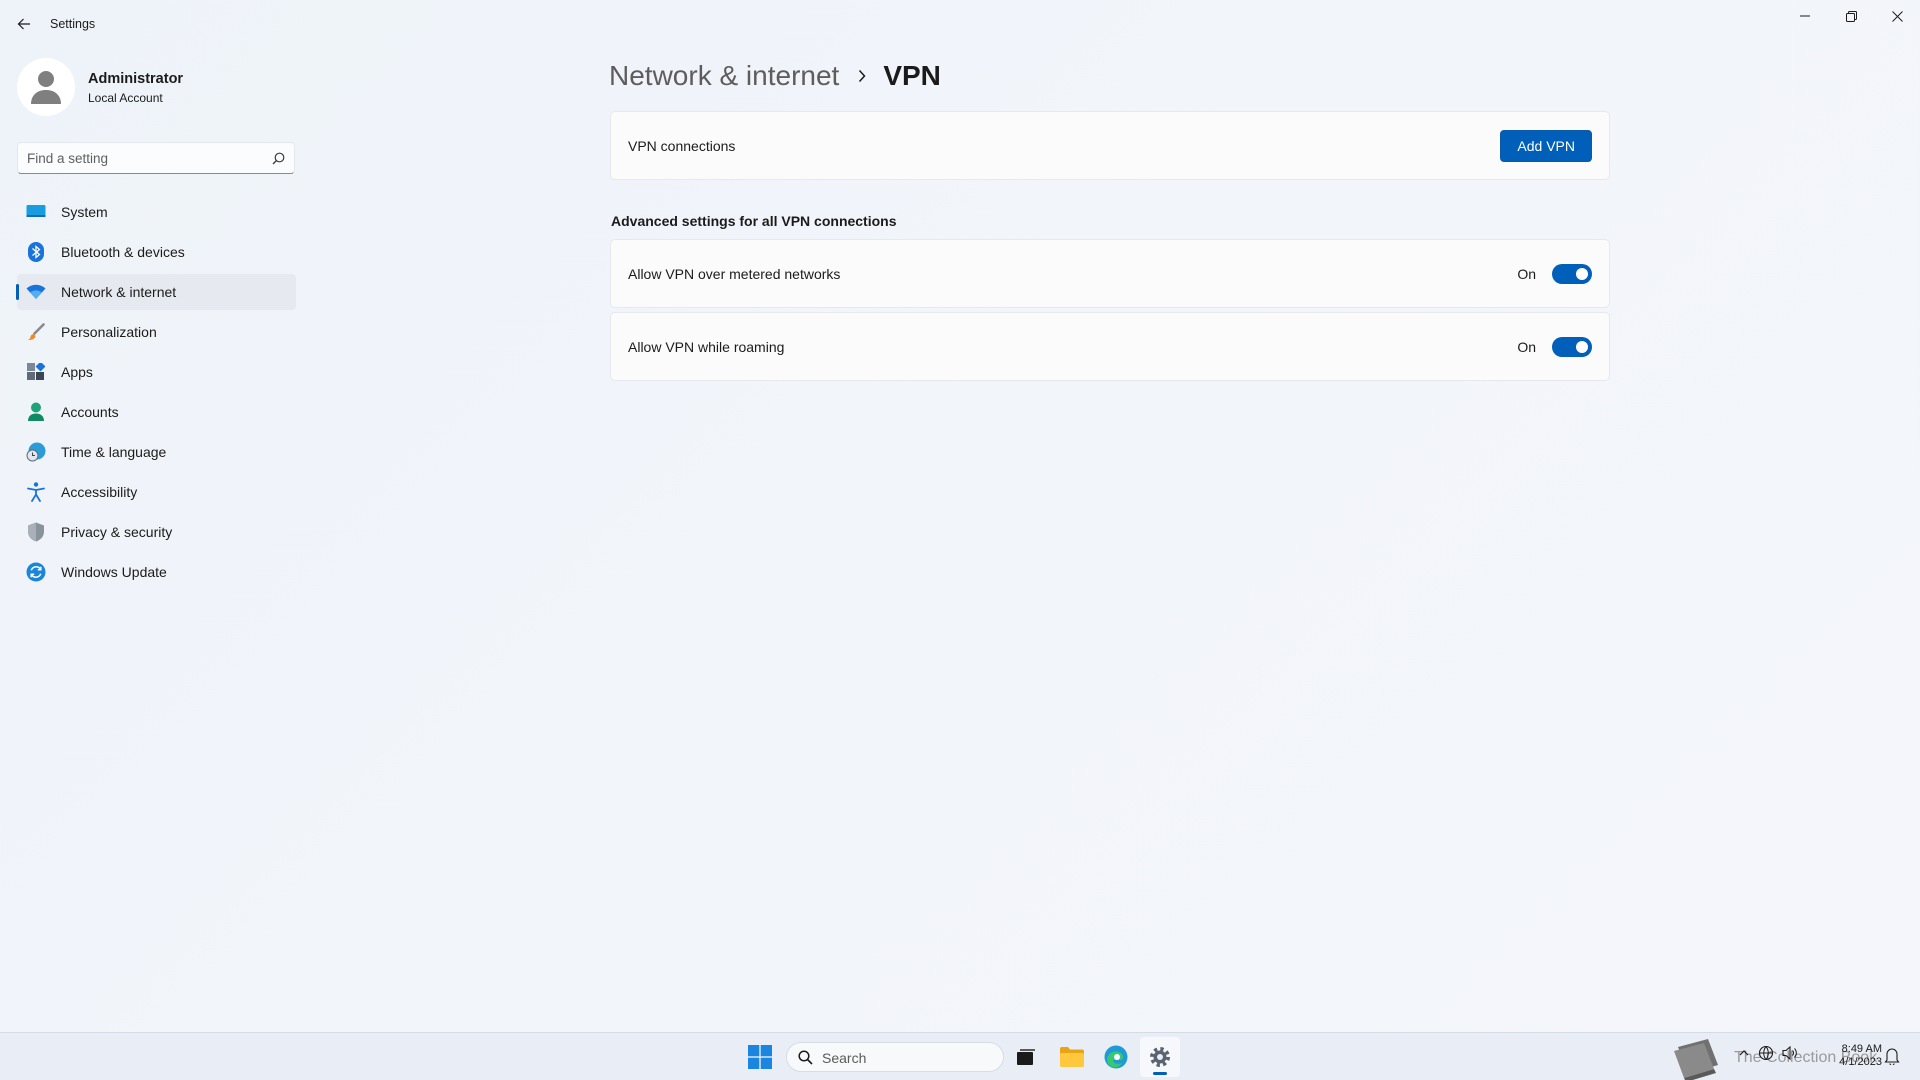 The width and height of the screenshot is (1920, 1080). Describe the element at coordinates (895, 1057) in the screenshot. I see `taskbar-search: Search` at that location.